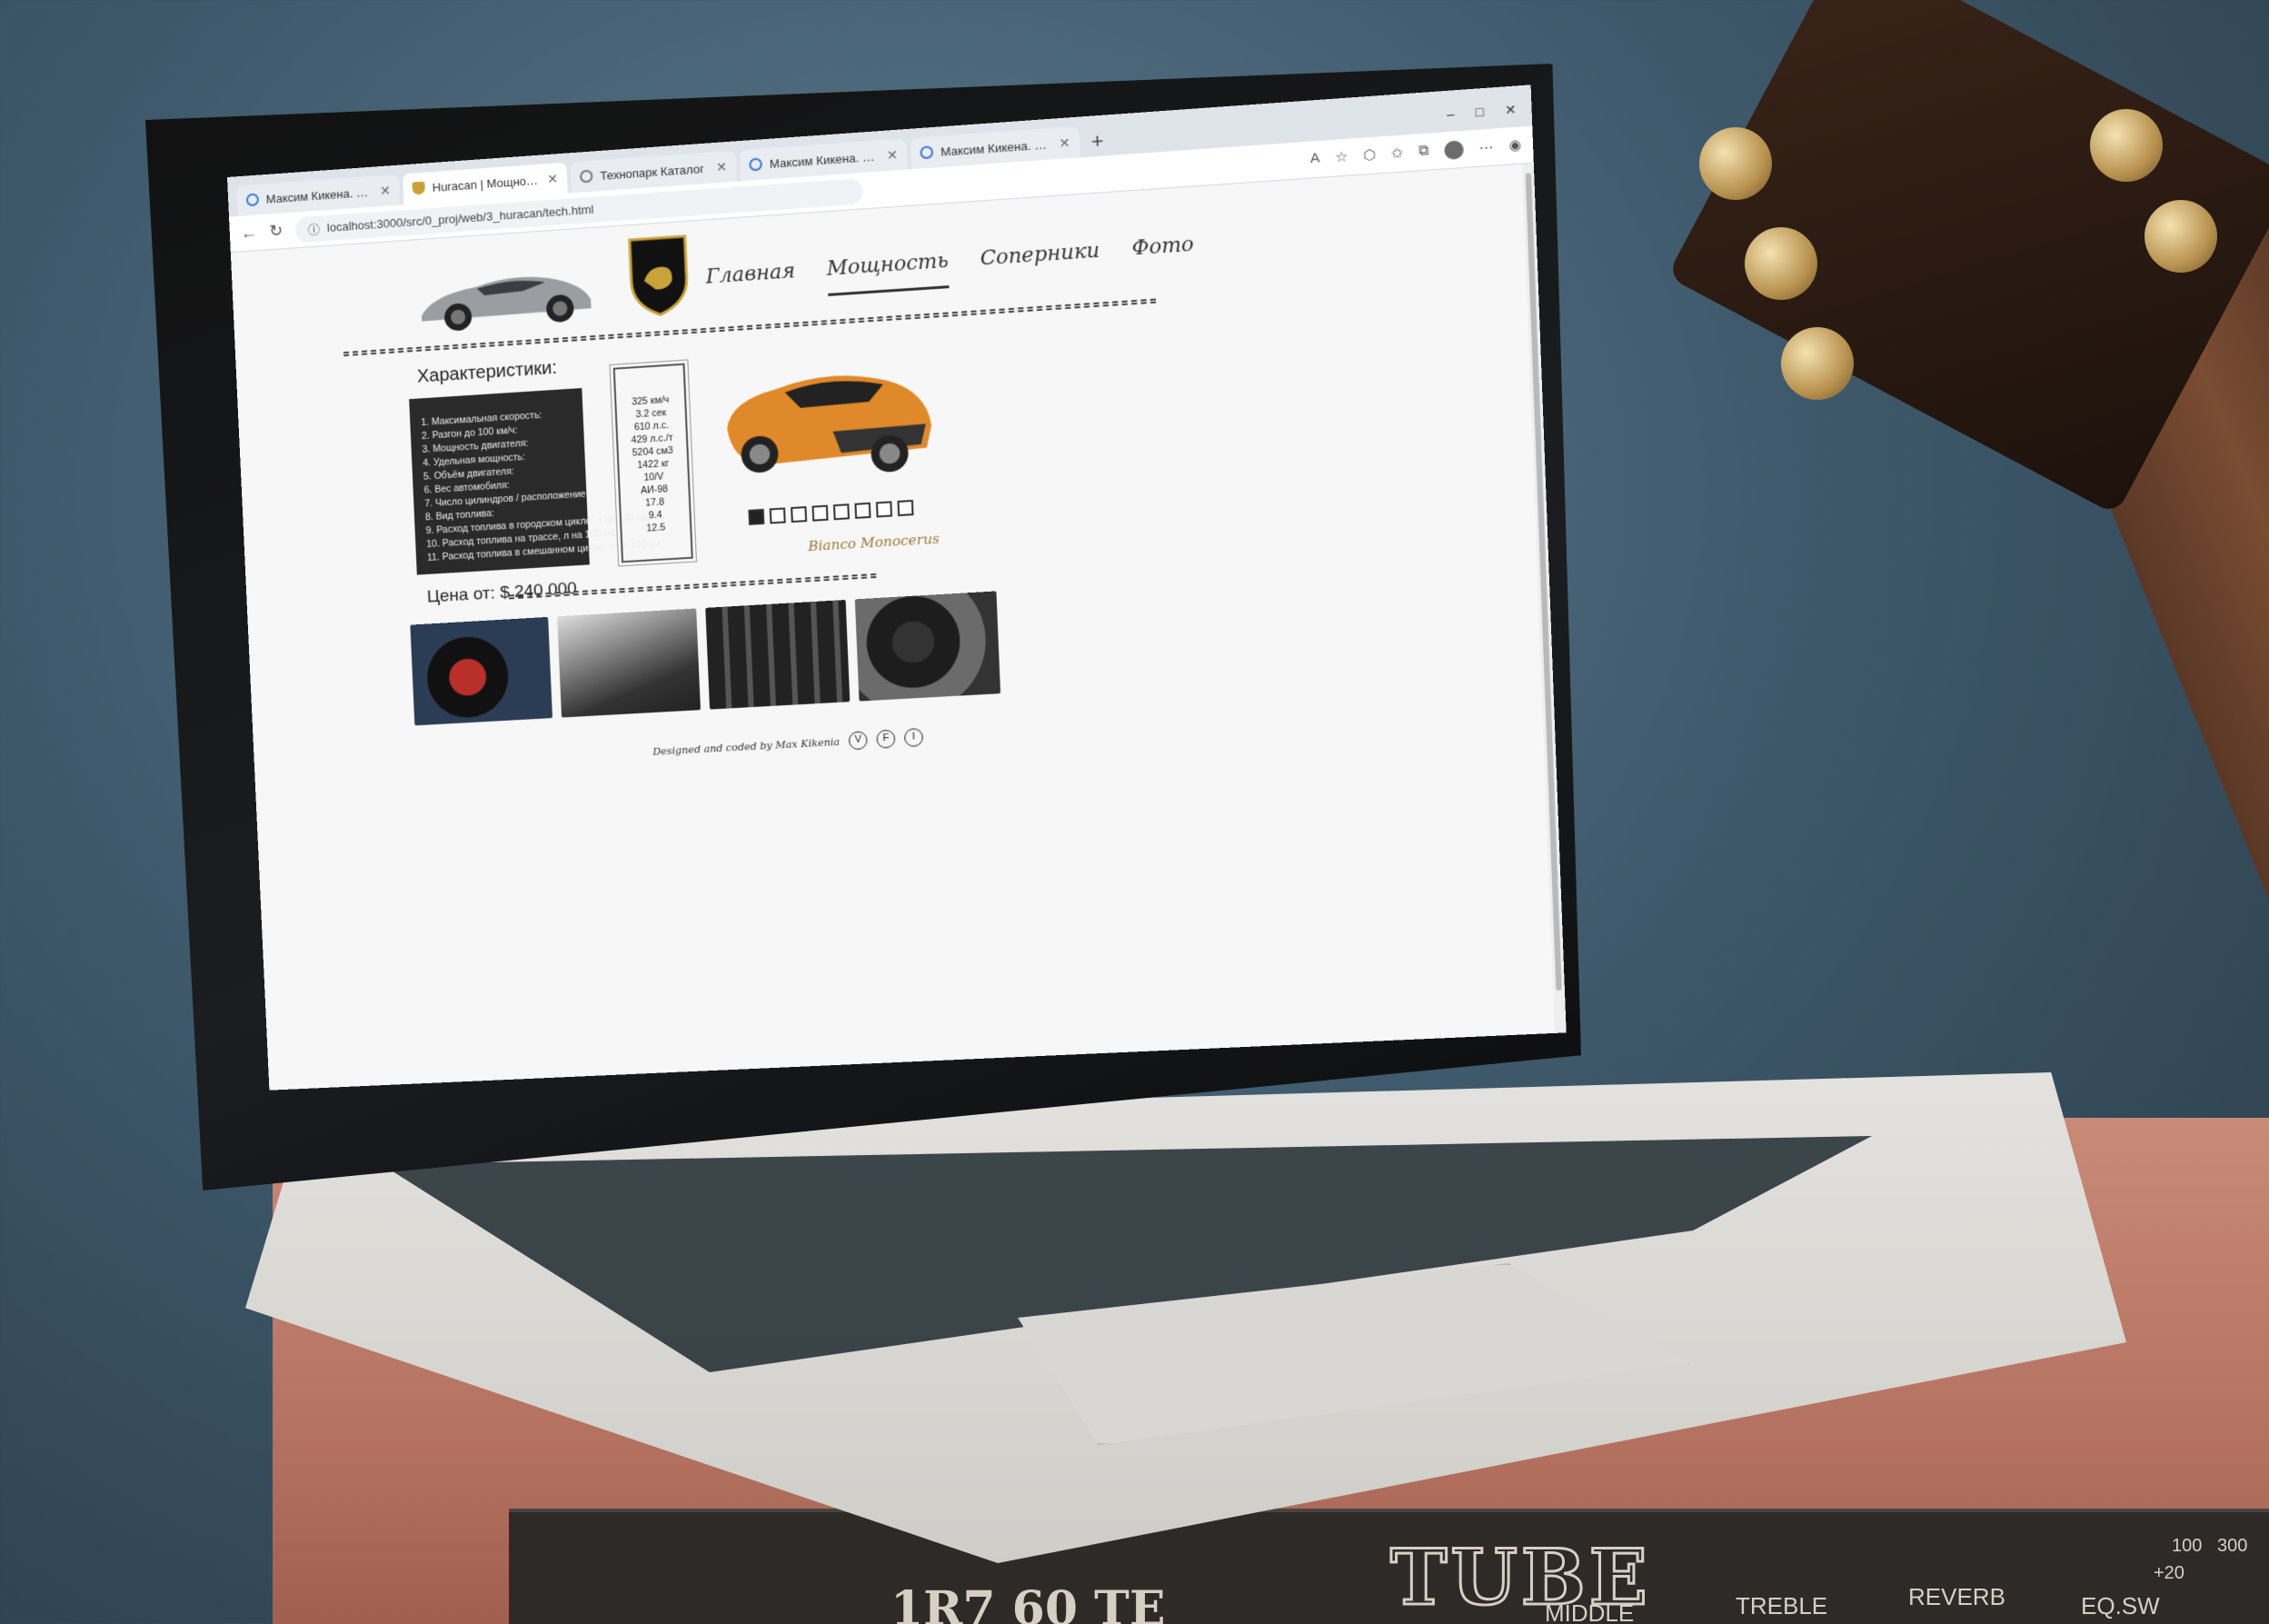 This screenshot has height=1624, width=2269. I want to click on close-window-button: ✕, so click(1511, 110).